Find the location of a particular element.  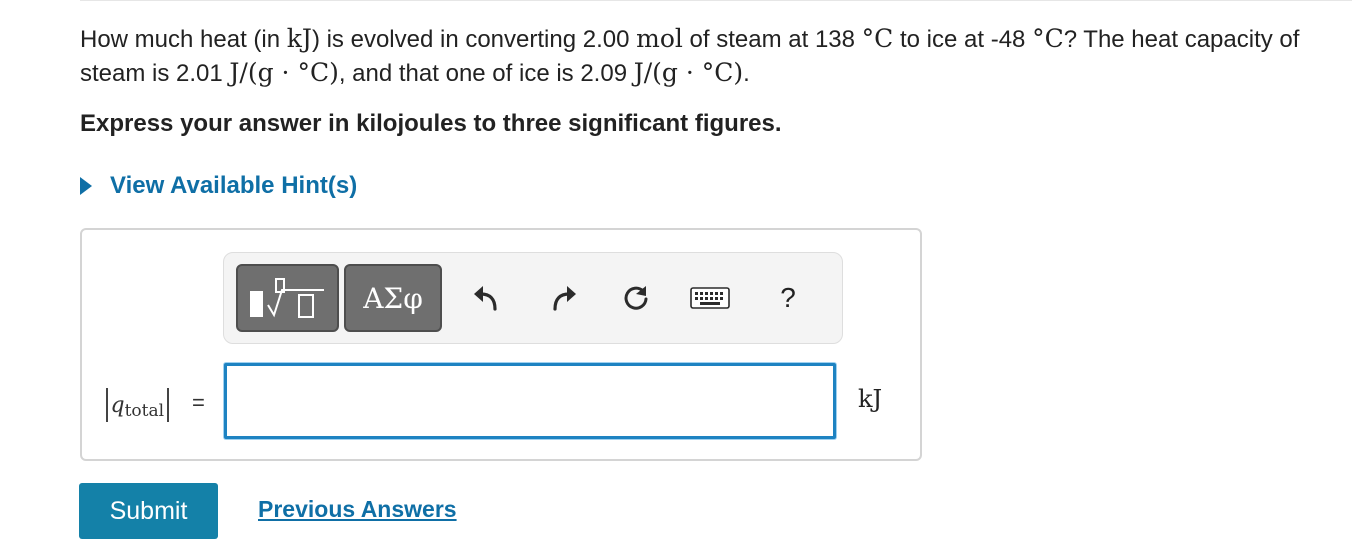

question-text-part: , and that one of ice is 2.09 is located at coordinates (486, 73).